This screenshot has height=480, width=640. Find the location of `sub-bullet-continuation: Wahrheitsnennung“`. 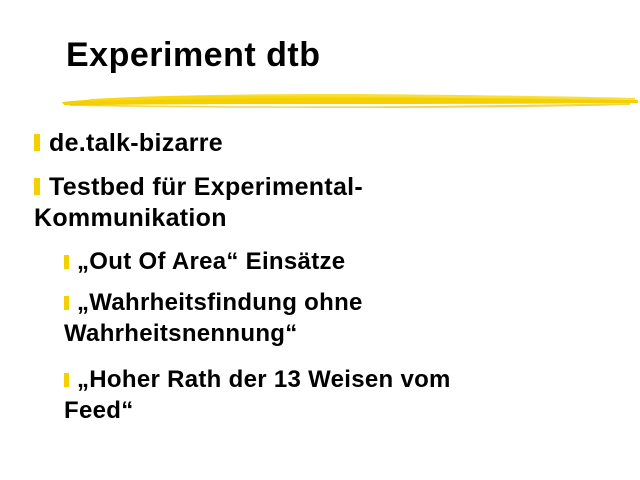

sub-bullet-continuation: Wahrheitsnennung“ is located at coordinates (181, 333).